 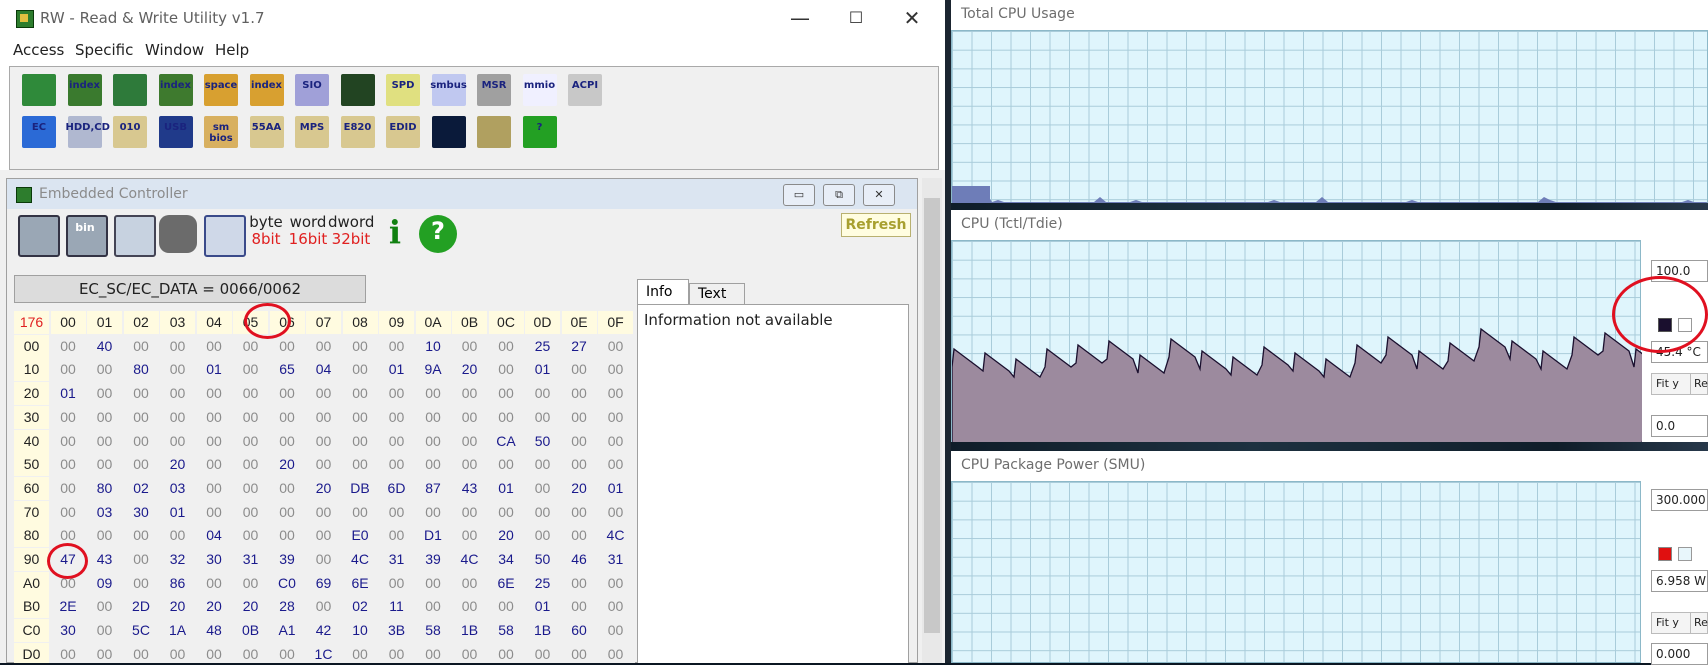 I want to click on minimize-button: —, so click(x=800, y=18).